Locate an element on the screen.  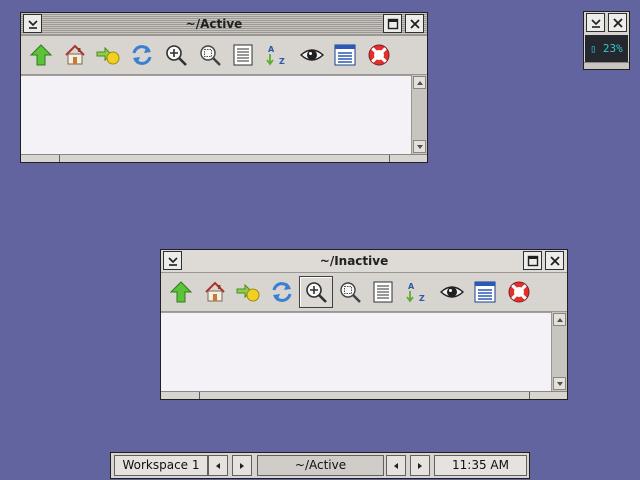
prev-workspace-button is located at coordinates (218, 465).